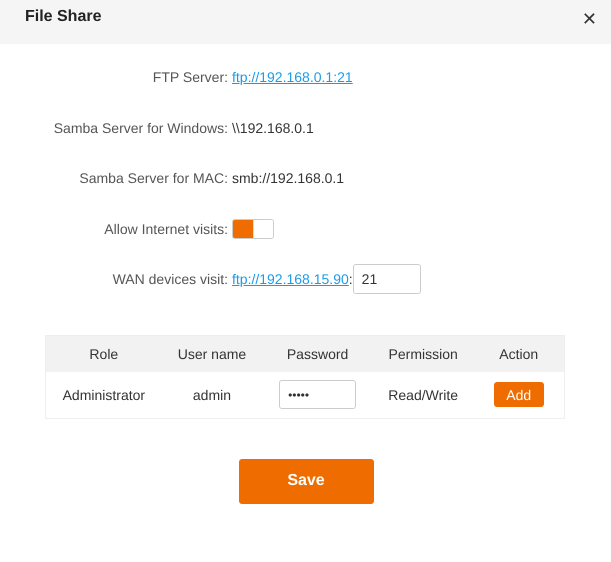  Describe the element at coordinates (288, 178) in the screenshot. I see `field-value: smb://192.168.0.1` at that location.